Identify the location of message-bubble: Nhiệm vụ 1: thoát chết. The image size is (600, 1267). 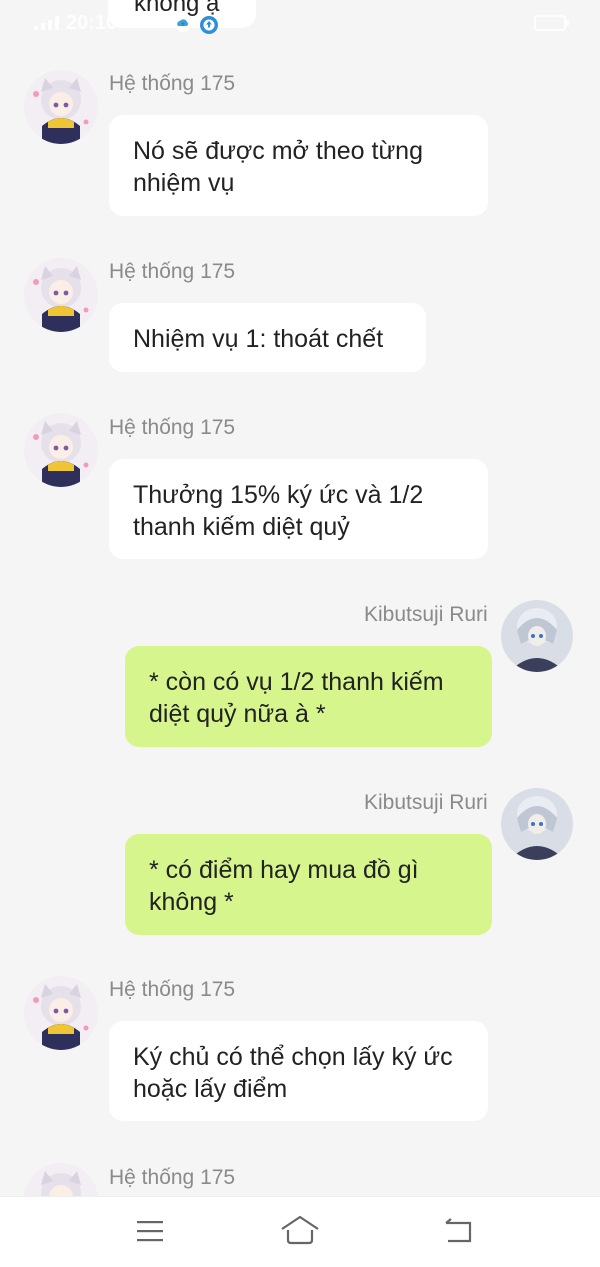
(267, 337).